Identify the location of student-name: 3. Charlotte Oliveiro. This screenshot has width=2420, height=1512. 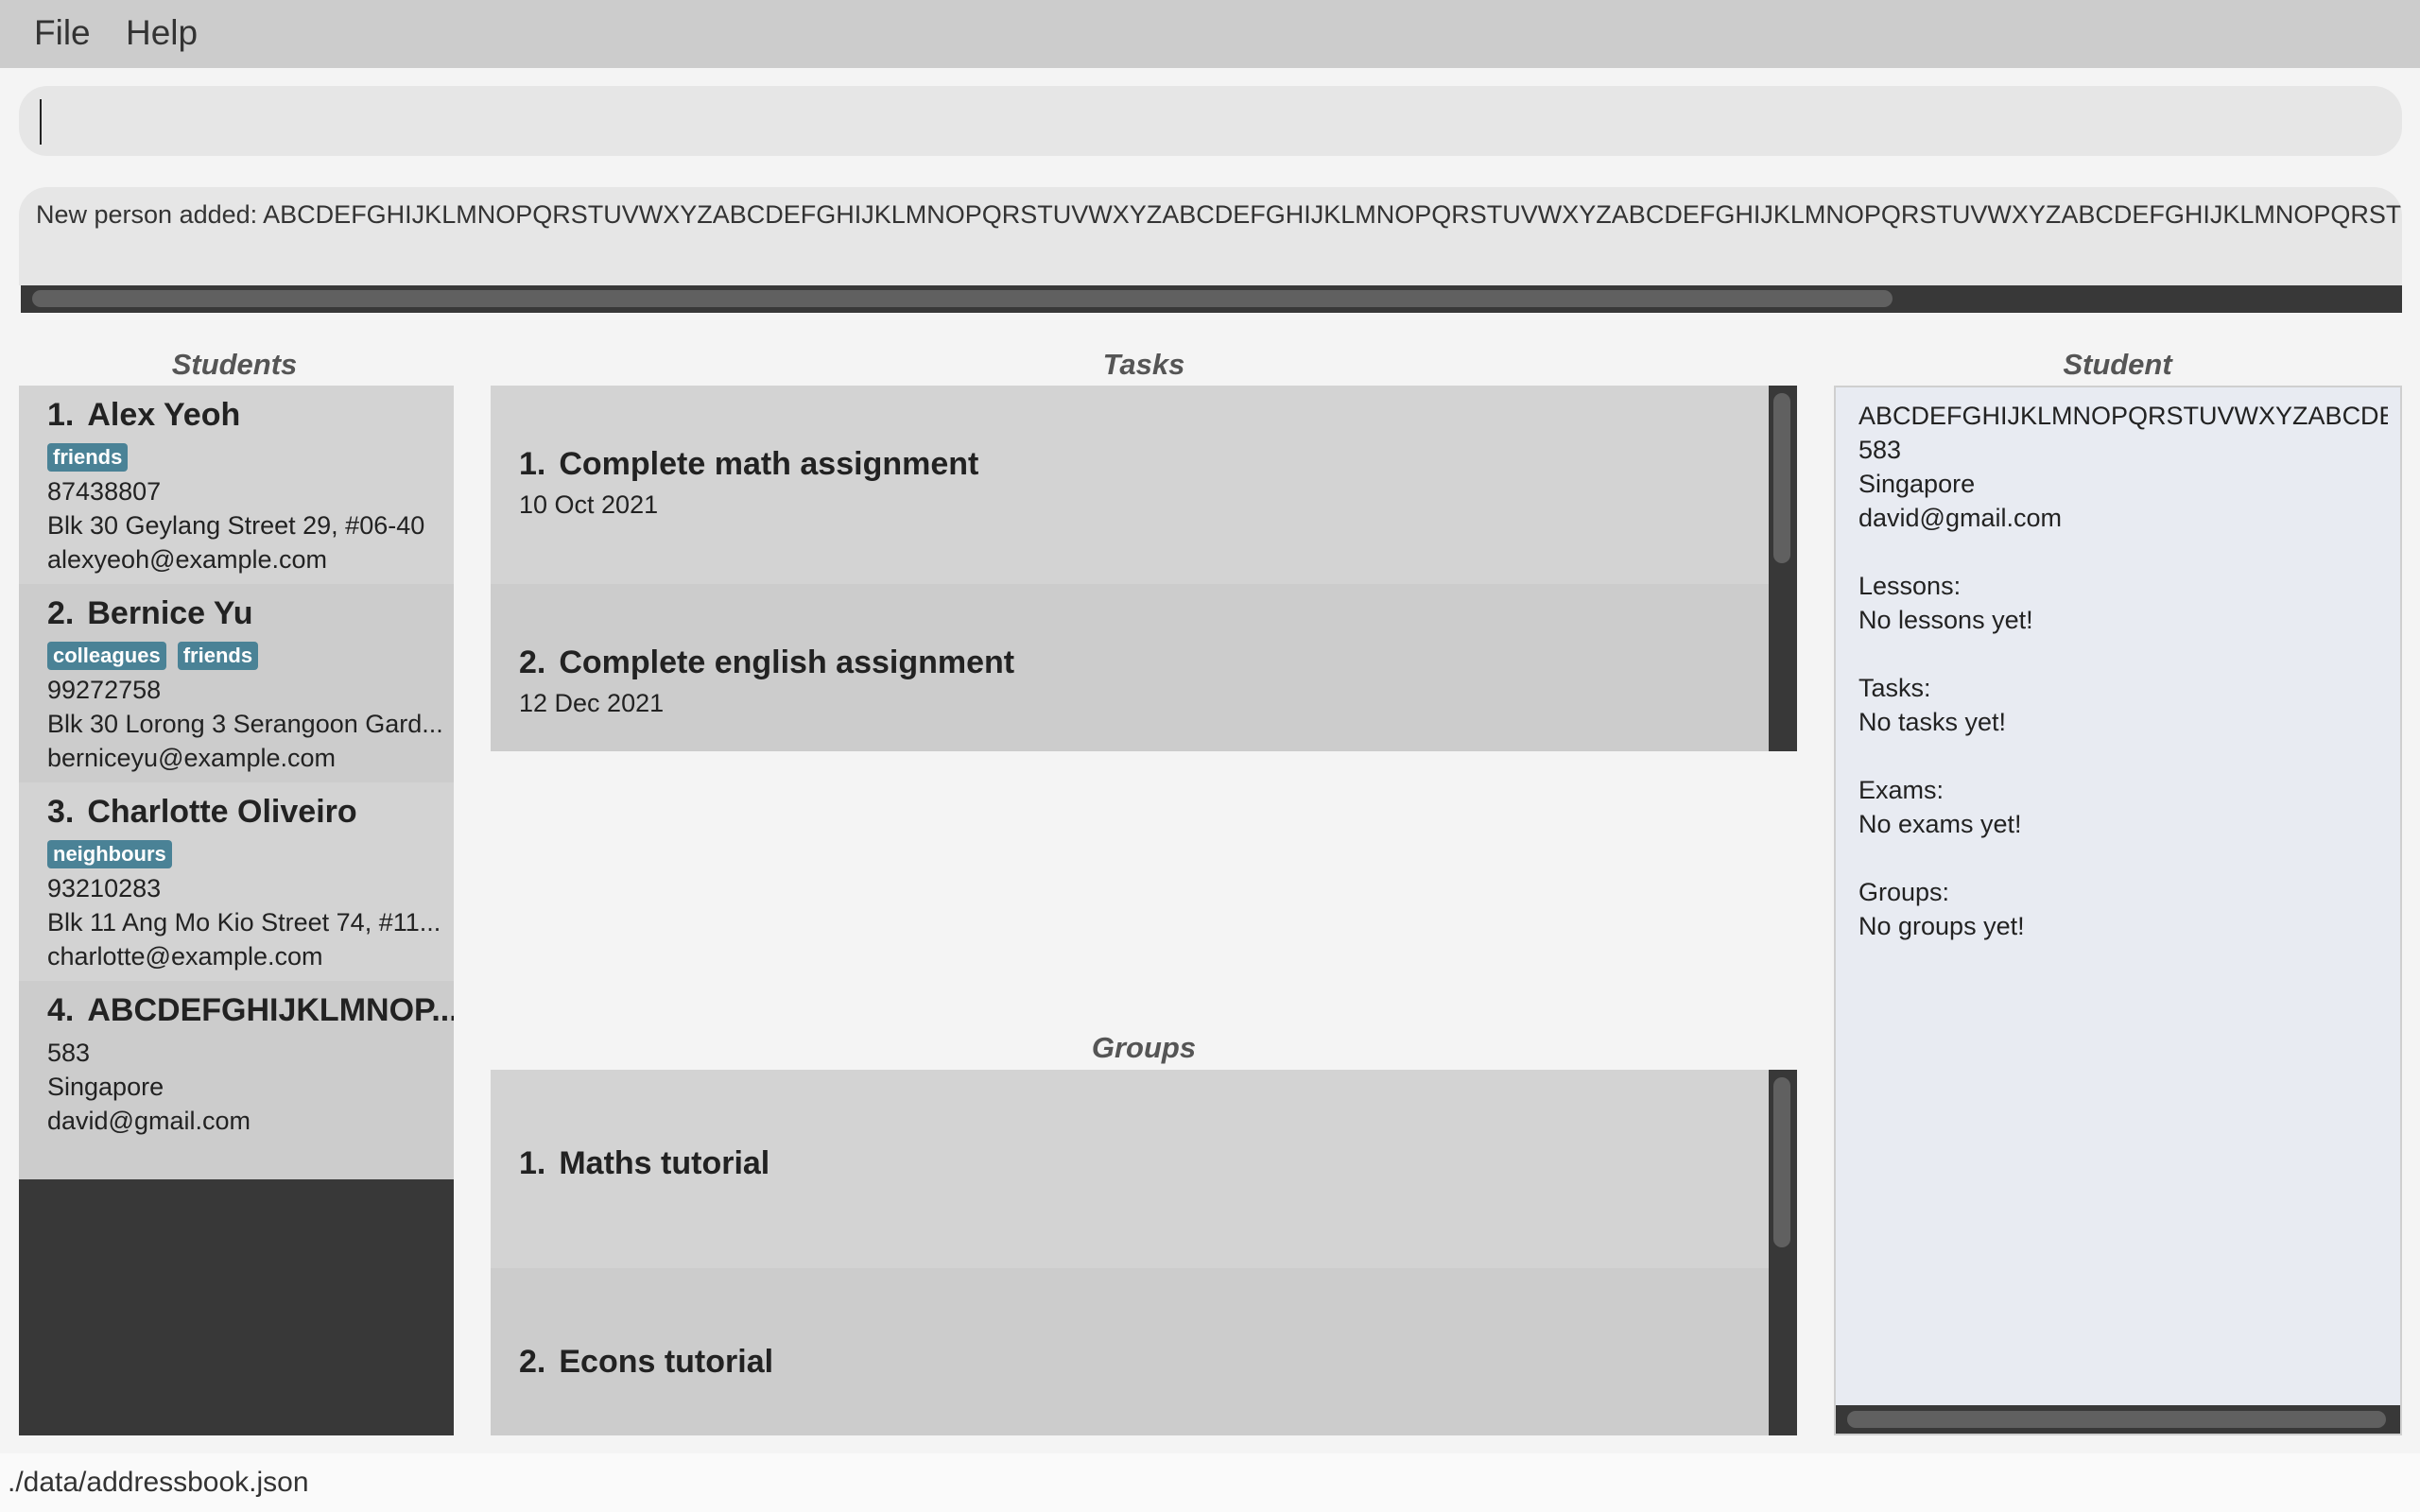
(250, 815).